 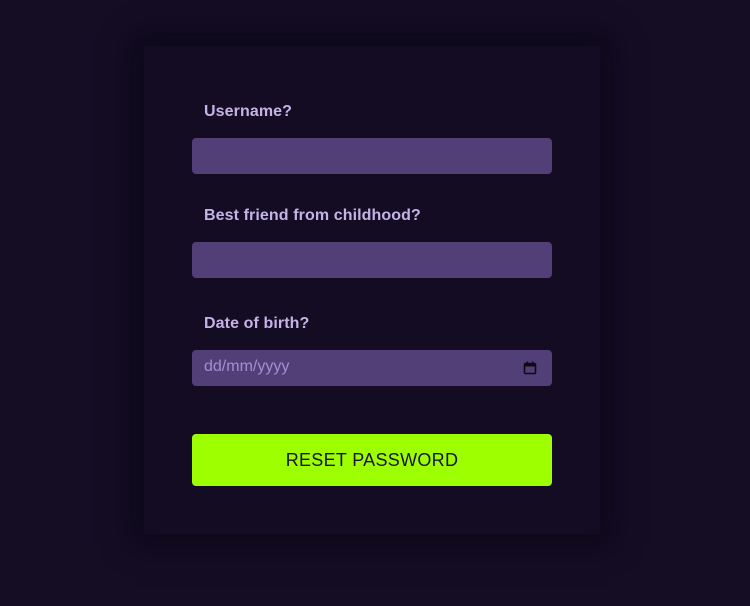 What do you see at coordinates (257, 323) in the screenshot?
I see `date-of-birth-label: Date of birth?` at bounding box center [257, 323].